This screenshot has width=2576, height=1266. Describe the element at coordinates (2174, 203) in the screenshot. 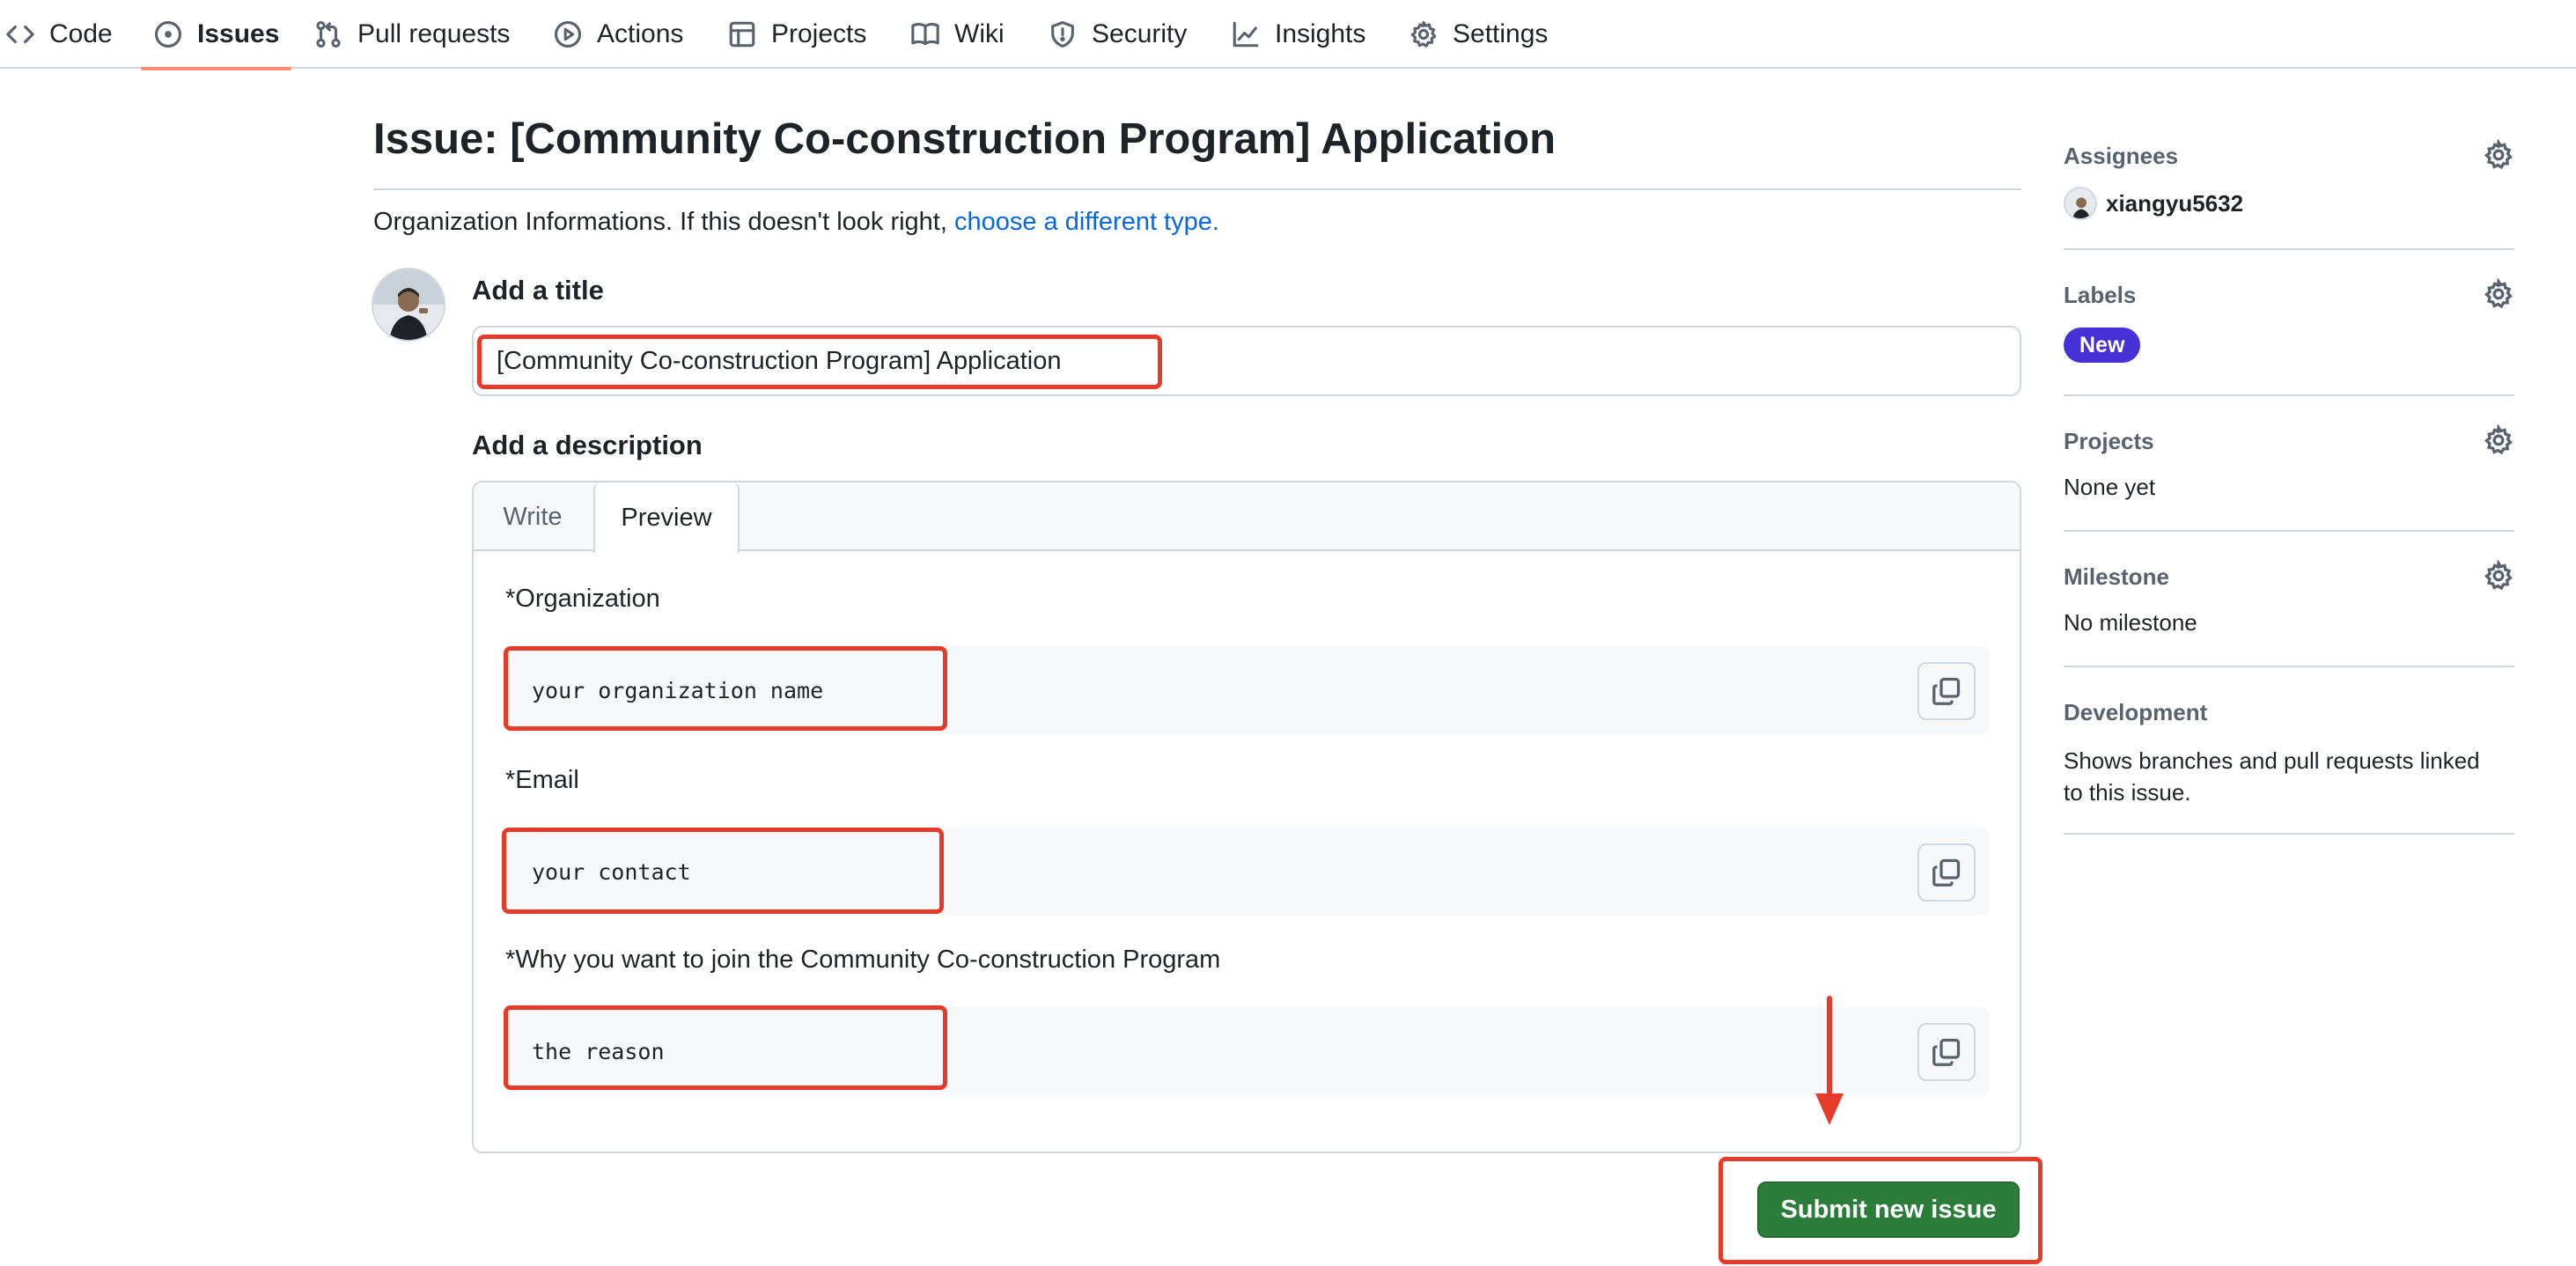

I see `assignee-username: xiangyu5632` at that location.